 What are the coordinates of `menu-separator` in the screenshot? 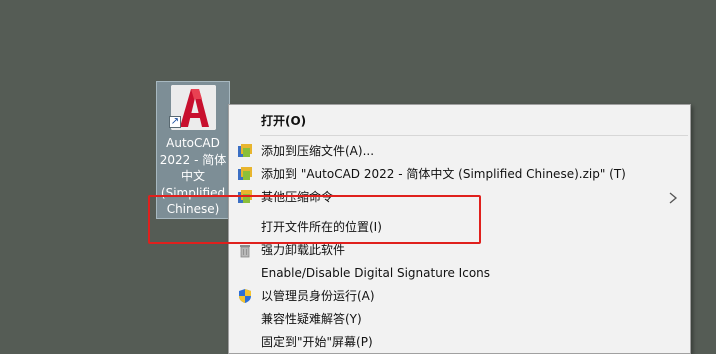 It's located at (474, 135).